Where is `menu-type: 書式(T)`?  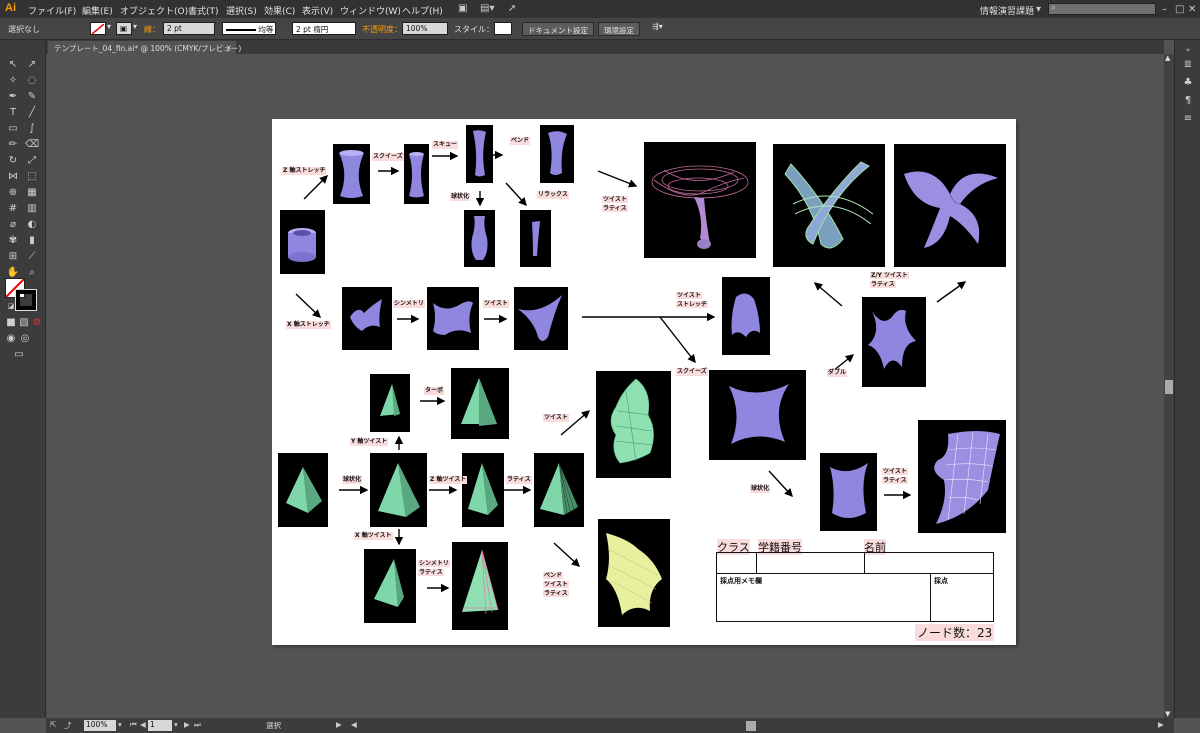 menu-type: 書式(T) is located at coordinates (203, 10).